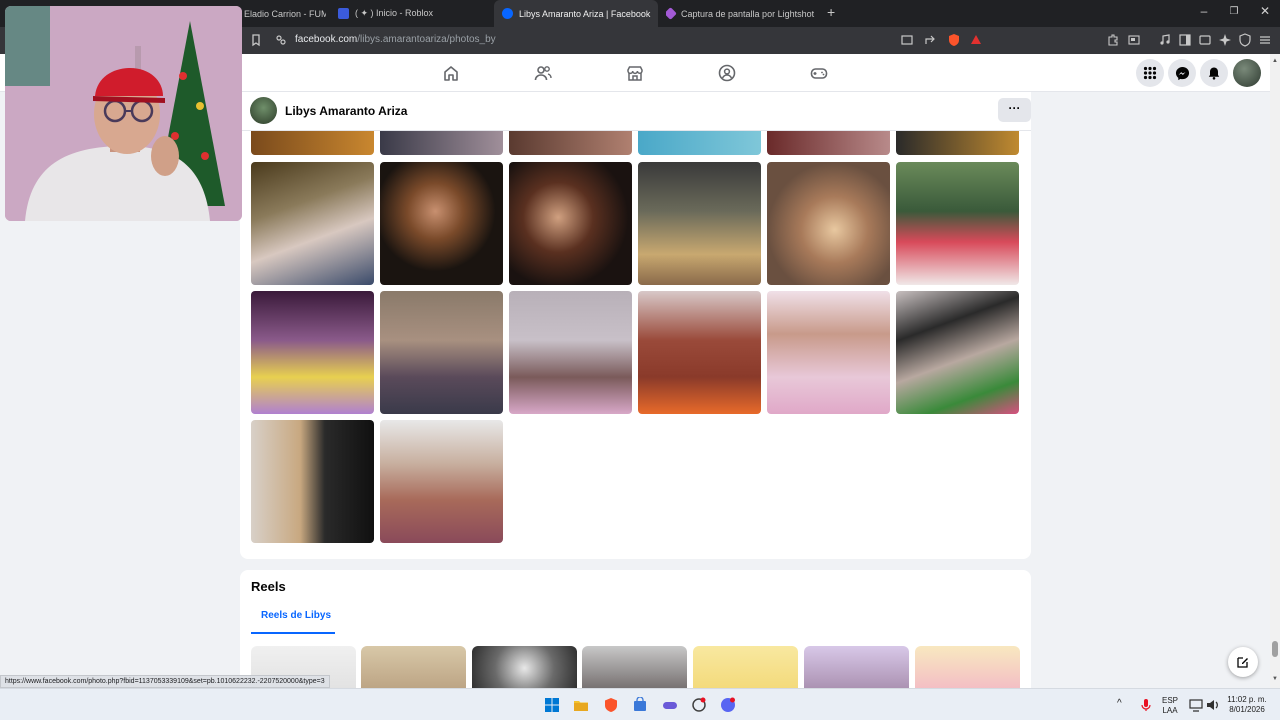 The height and width of the screenshot is (720, 1280). I want to click on microphone-icon, so click(1146, 705).